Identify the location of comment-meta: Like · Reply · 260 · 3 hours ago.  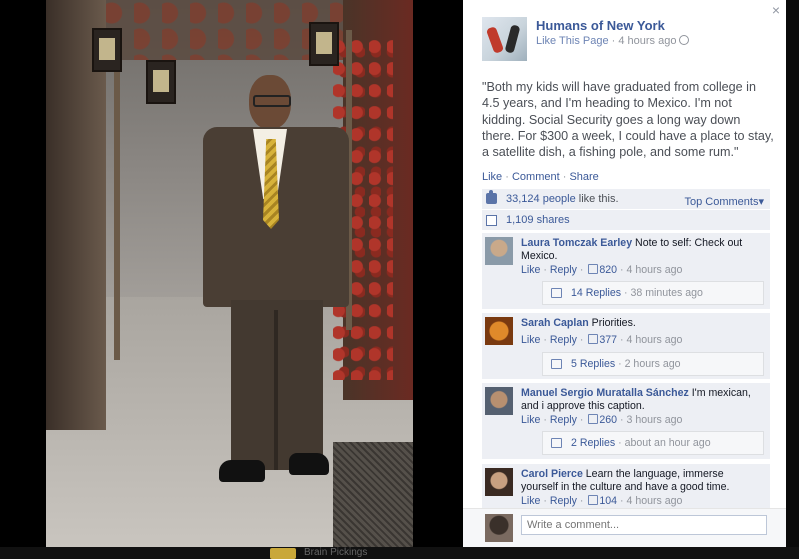
(602, 420).